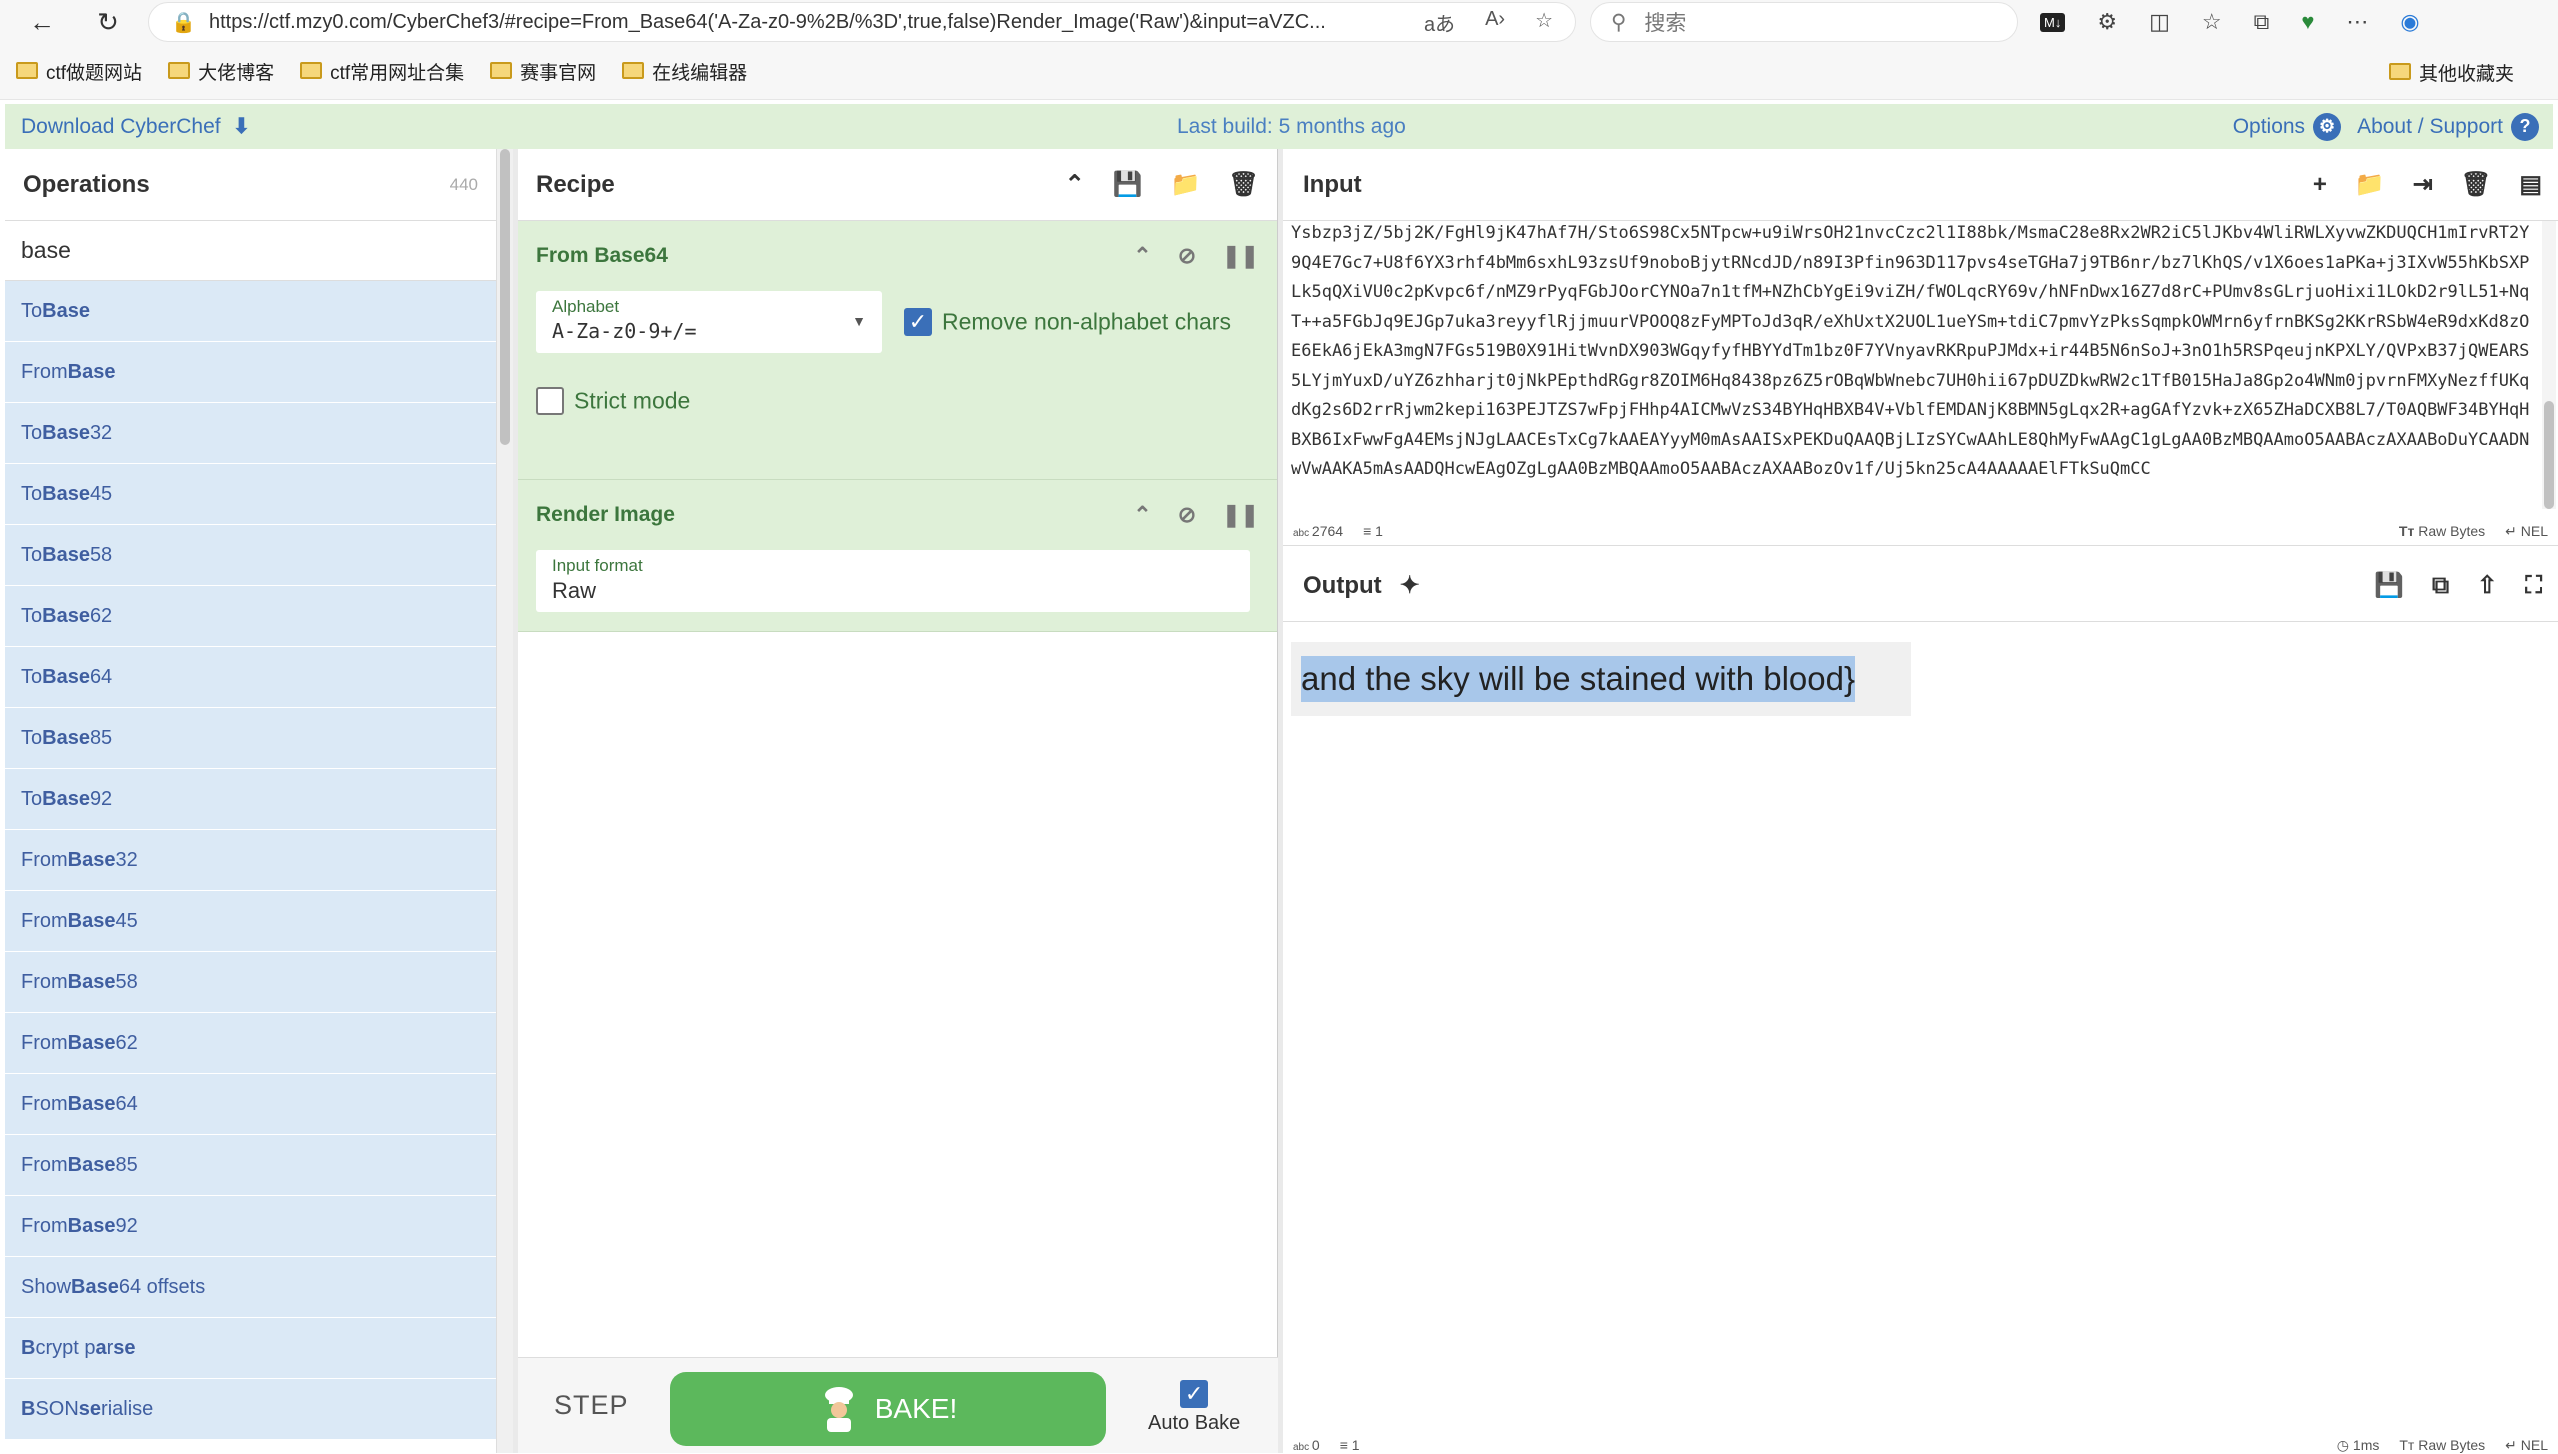 Image resolution: width=2558 pixels, height=1454 pixels. I want to click on collapse-all-icon: ⌃, so click(1075, 184).